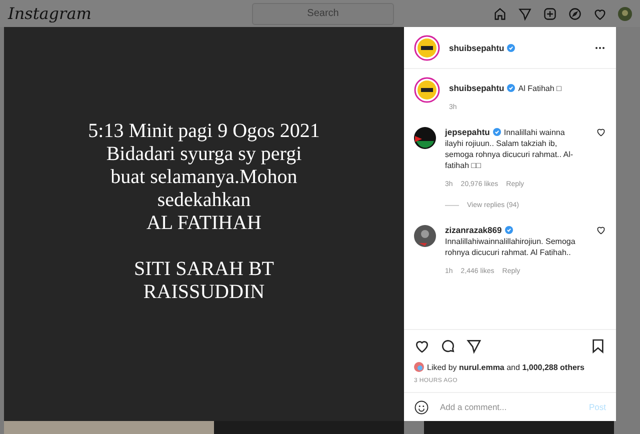  Describe the element at coordinates (421, 407) in the screenshot. I see `emoji-icon` at that location.